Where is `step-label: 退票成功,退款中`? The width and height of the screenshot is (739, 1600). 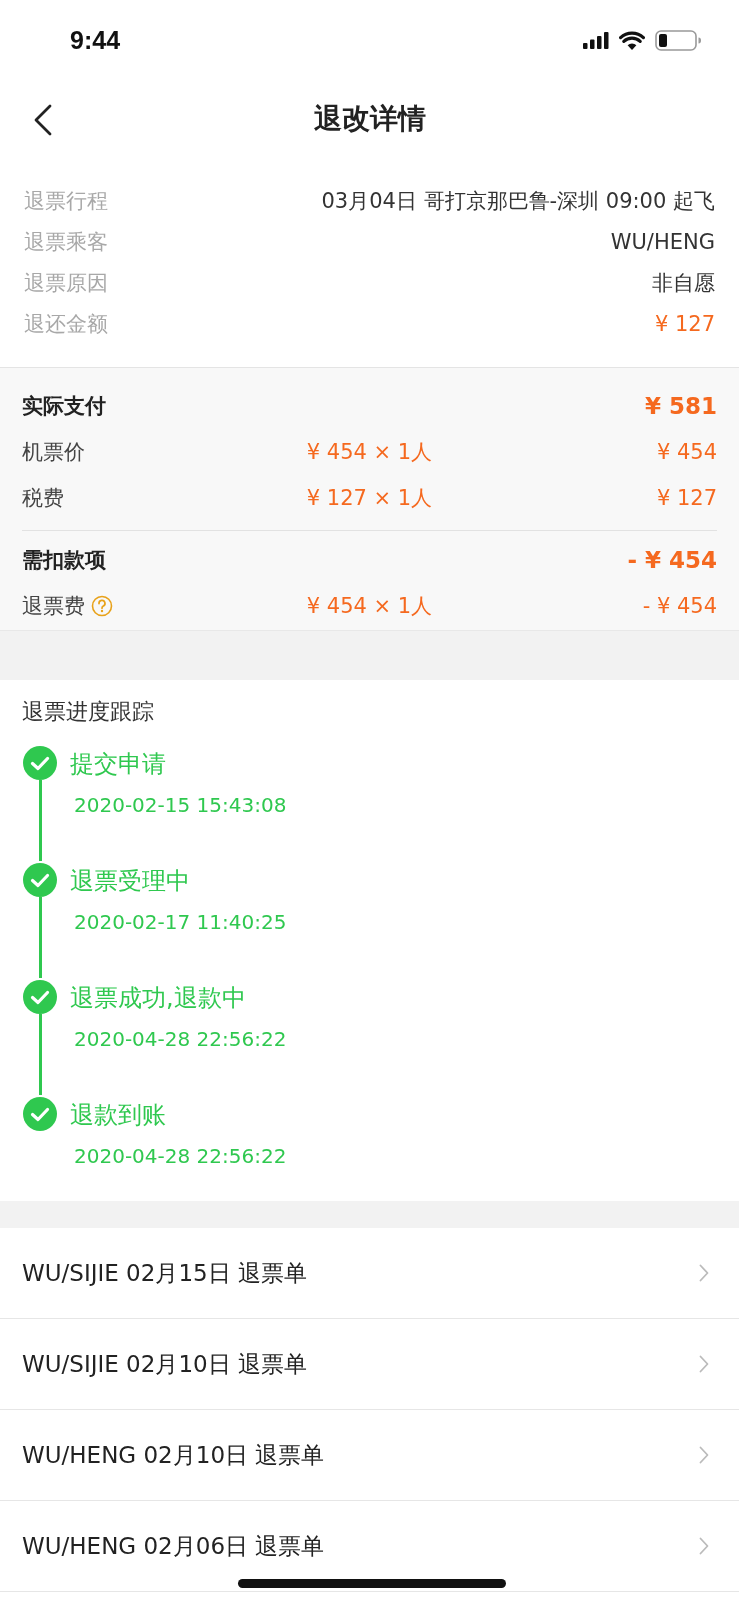 step-label: 退票成功,退款中 is located at coordinates (158, 998).